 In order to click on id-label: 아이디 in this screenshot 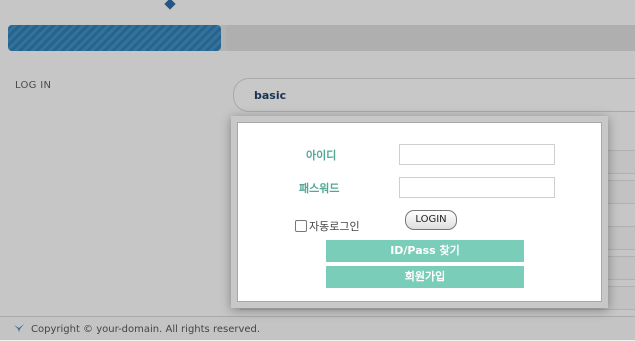, I will do `click(321, 155)`.